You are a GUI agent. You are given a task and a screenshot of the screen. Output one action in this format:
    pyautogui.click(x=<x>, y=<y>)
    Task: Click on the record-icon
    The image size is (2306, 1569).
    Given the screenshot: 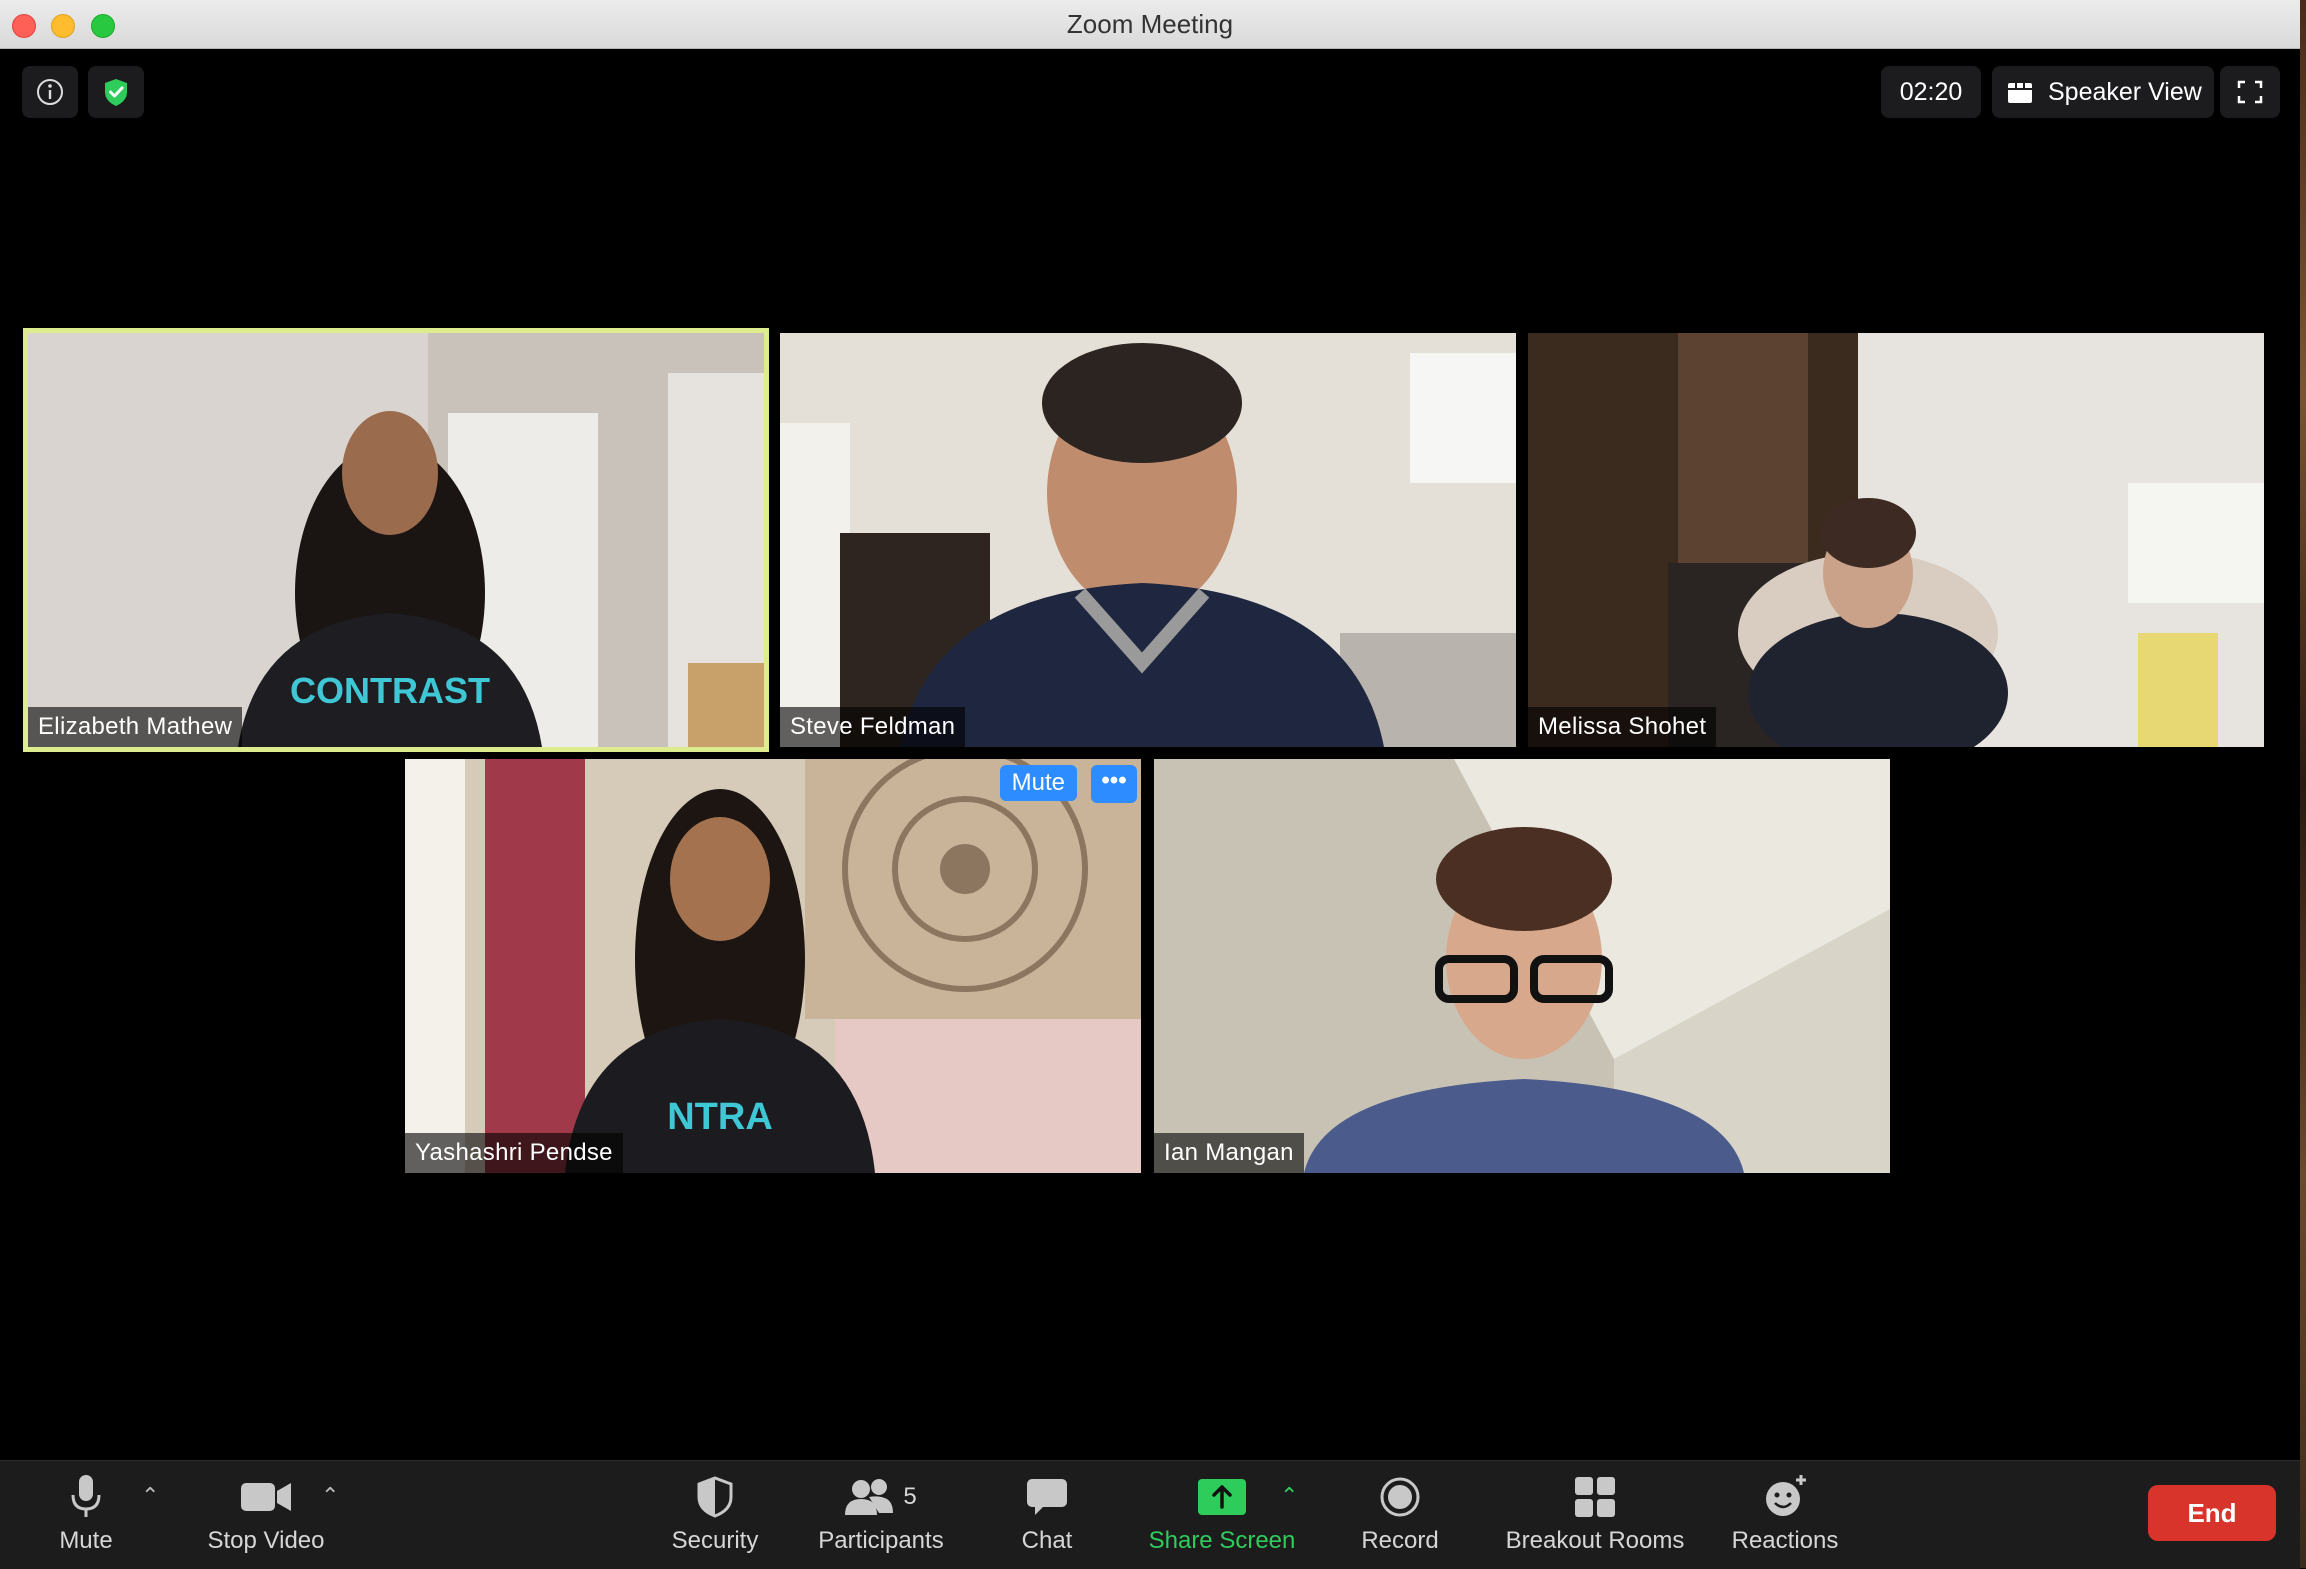 What is the action you would take?
    pyautogui.click(x=1400, y=1497)
    